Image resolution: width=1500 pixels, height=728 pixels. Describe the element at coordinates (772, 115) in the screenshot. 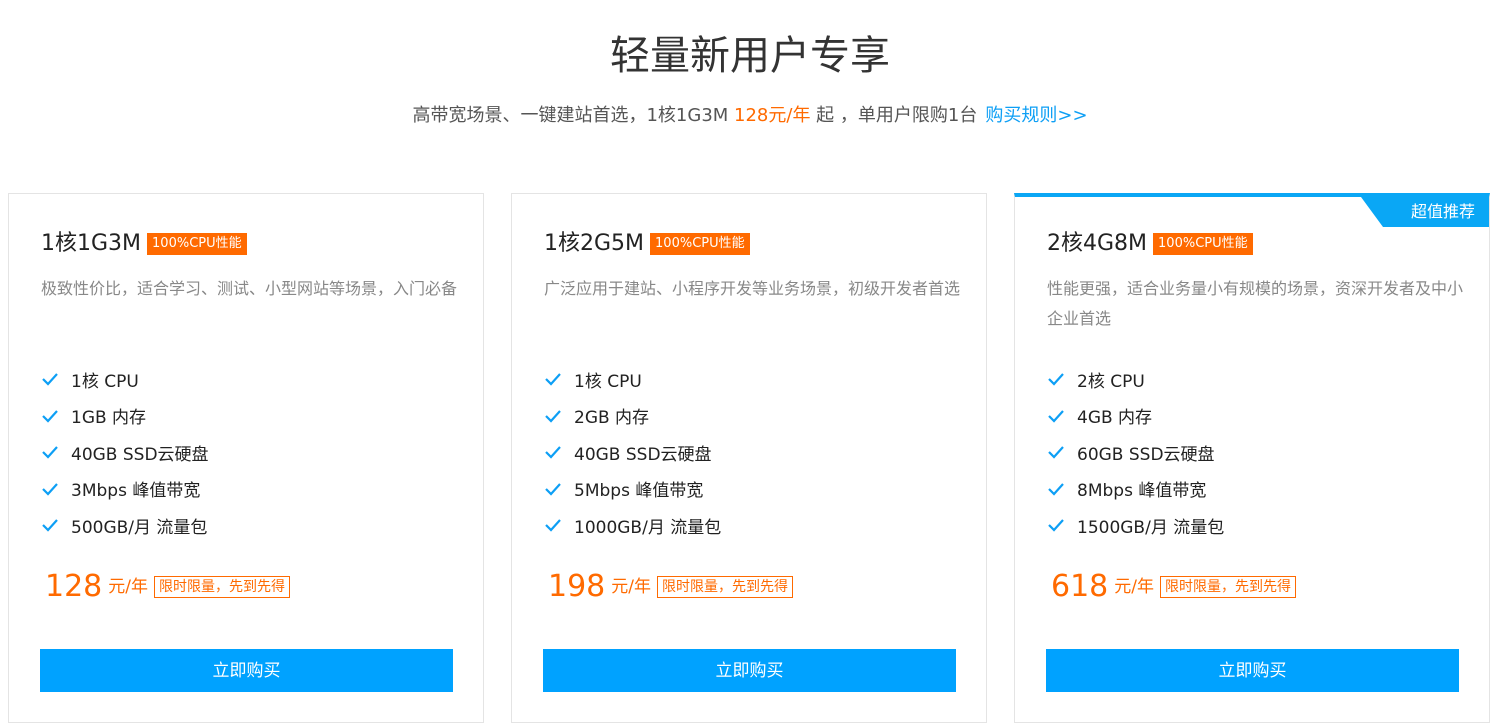

I see `subtitle-price: 128元/年` at that location.